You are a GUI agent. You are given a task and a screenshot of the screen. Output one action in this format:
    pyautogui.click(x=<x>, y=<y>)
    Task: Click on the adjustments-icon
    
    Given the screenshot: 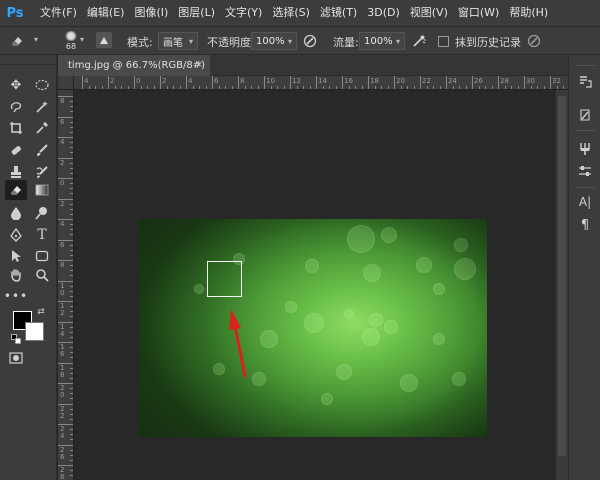 What is the action you would take?
    pyautogui.click(x=585, y=171)
    